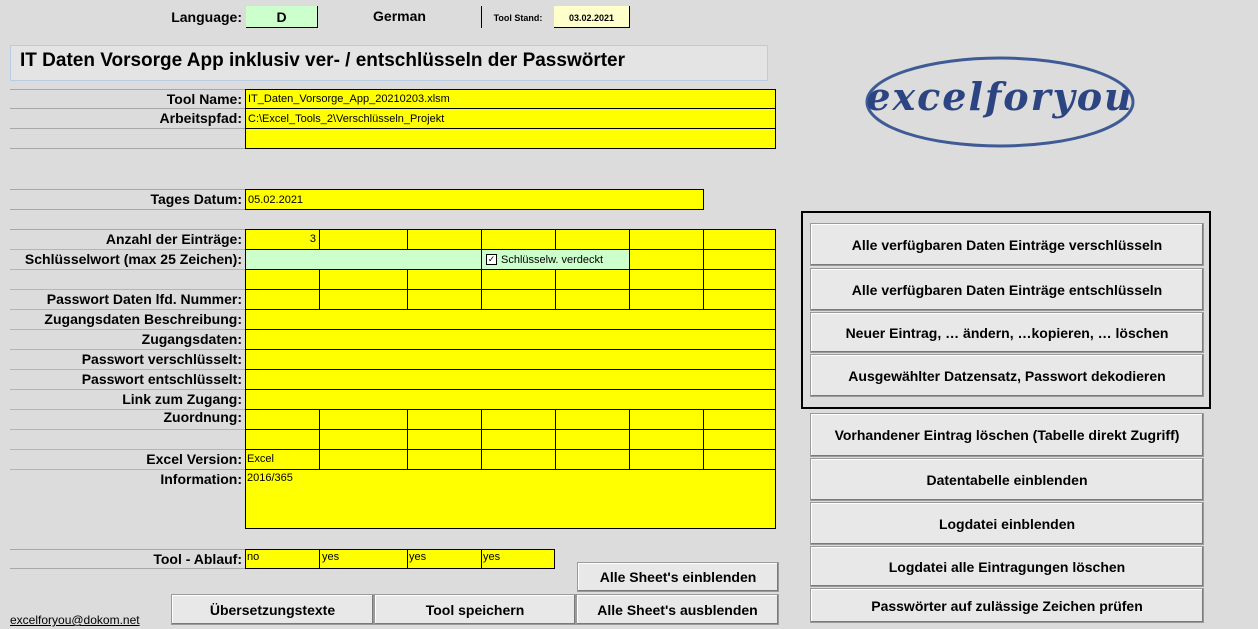 This screenshot has width=1258, height=629. I want to click on tool-name-label: Tool Name:, so click(204, 99).